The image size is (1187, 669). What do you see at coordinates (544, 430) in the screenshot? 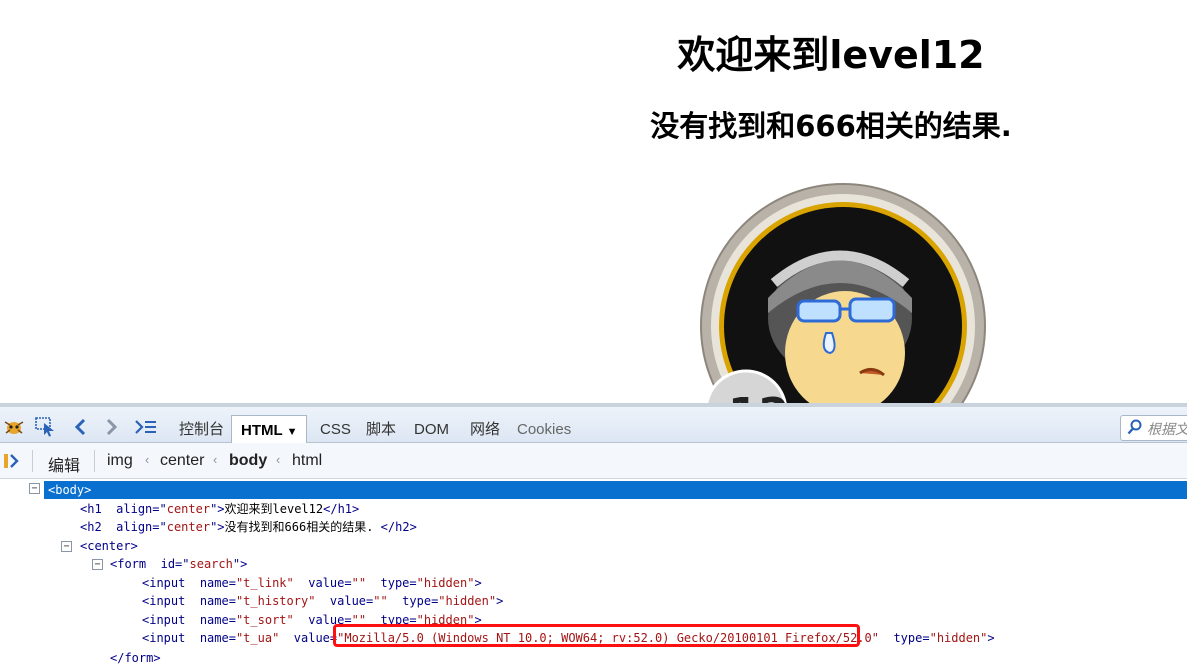
I see `tab-cookies: Cookies` at bounding box center [544, 430].